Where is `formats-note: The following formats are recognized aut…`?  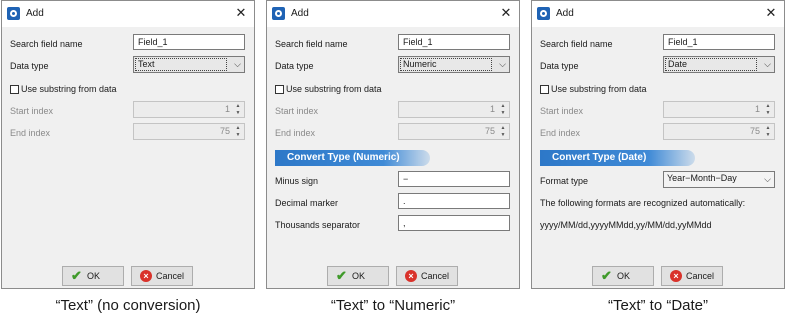
formats-note: The following formats are recognized aut… is located at coordinates (643, 203).